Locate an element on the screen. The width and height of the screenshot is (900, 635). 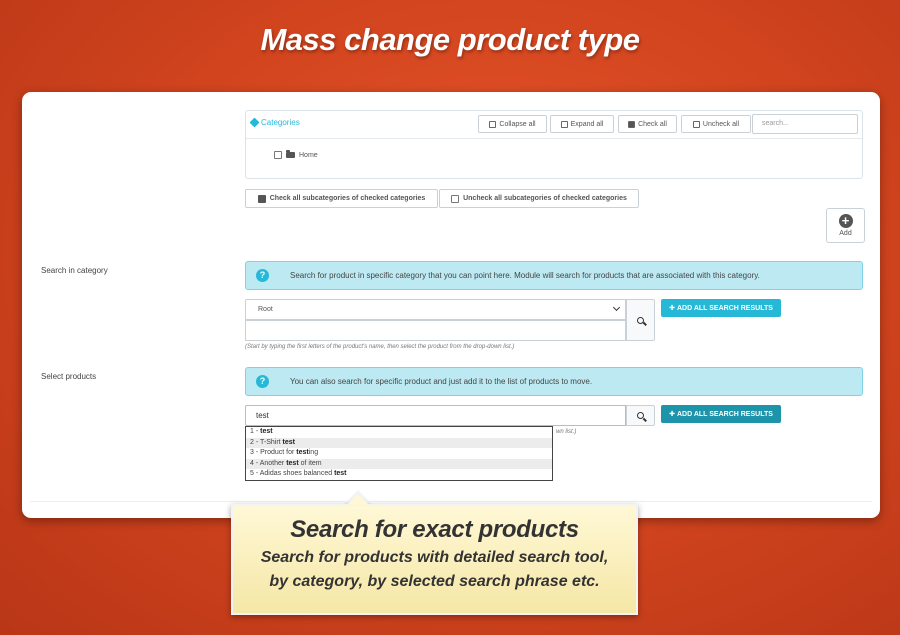
plus-circle-icon: + is located at coordinates (845, 221).